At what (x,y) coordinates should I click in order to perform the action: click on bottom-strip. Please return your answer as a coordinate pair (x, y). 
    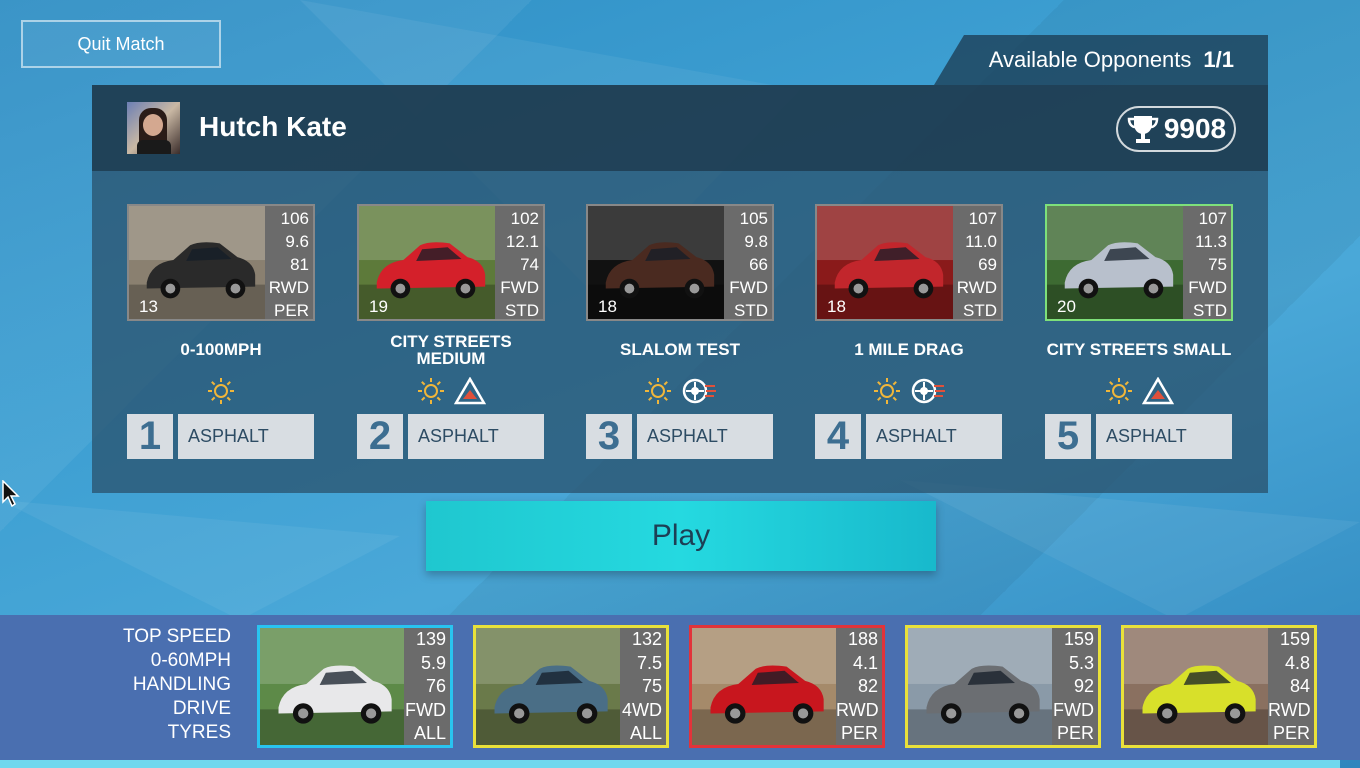
    Looking at the image, I should click on (670, 764).